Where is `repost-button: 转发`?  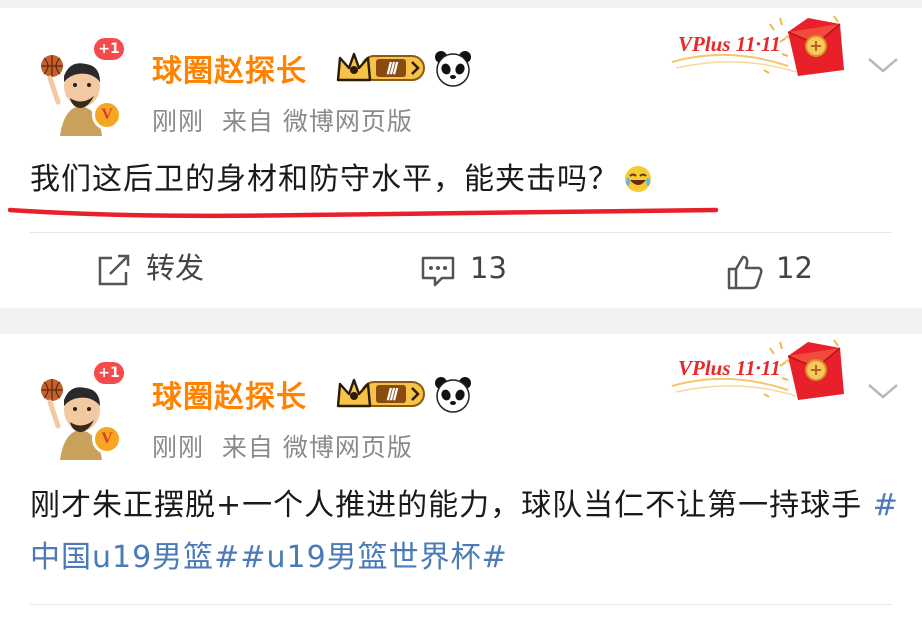
repost-button: 转发 is located at coordinates (166, 270).